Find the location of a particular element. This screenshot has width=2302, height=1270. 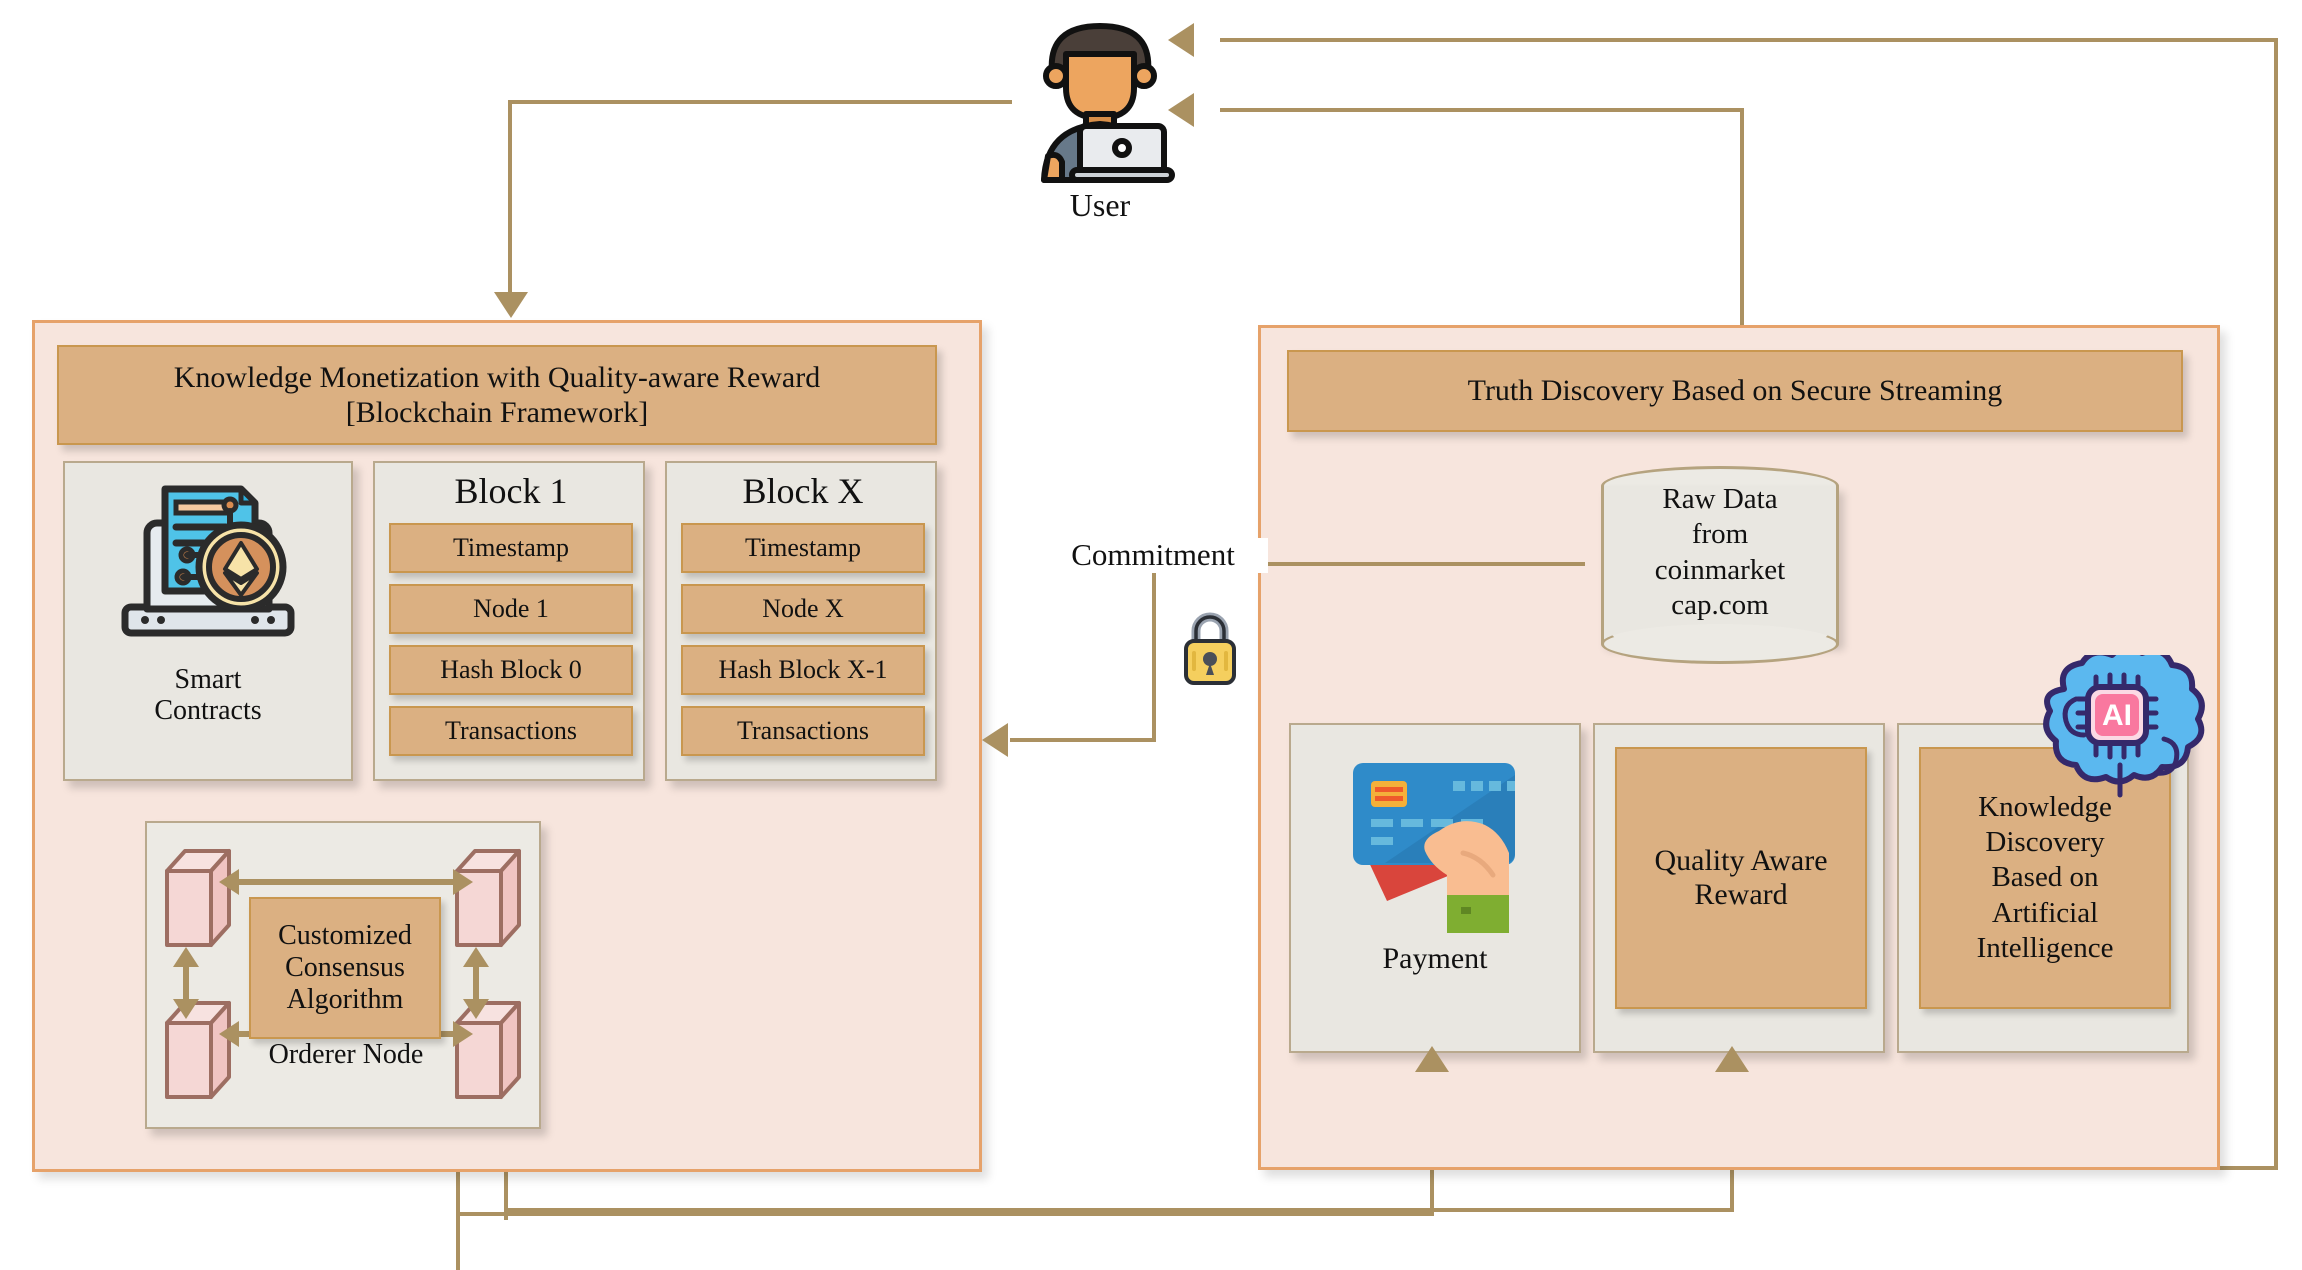

payment-label: Payment is located at coordinates (1435, 958).